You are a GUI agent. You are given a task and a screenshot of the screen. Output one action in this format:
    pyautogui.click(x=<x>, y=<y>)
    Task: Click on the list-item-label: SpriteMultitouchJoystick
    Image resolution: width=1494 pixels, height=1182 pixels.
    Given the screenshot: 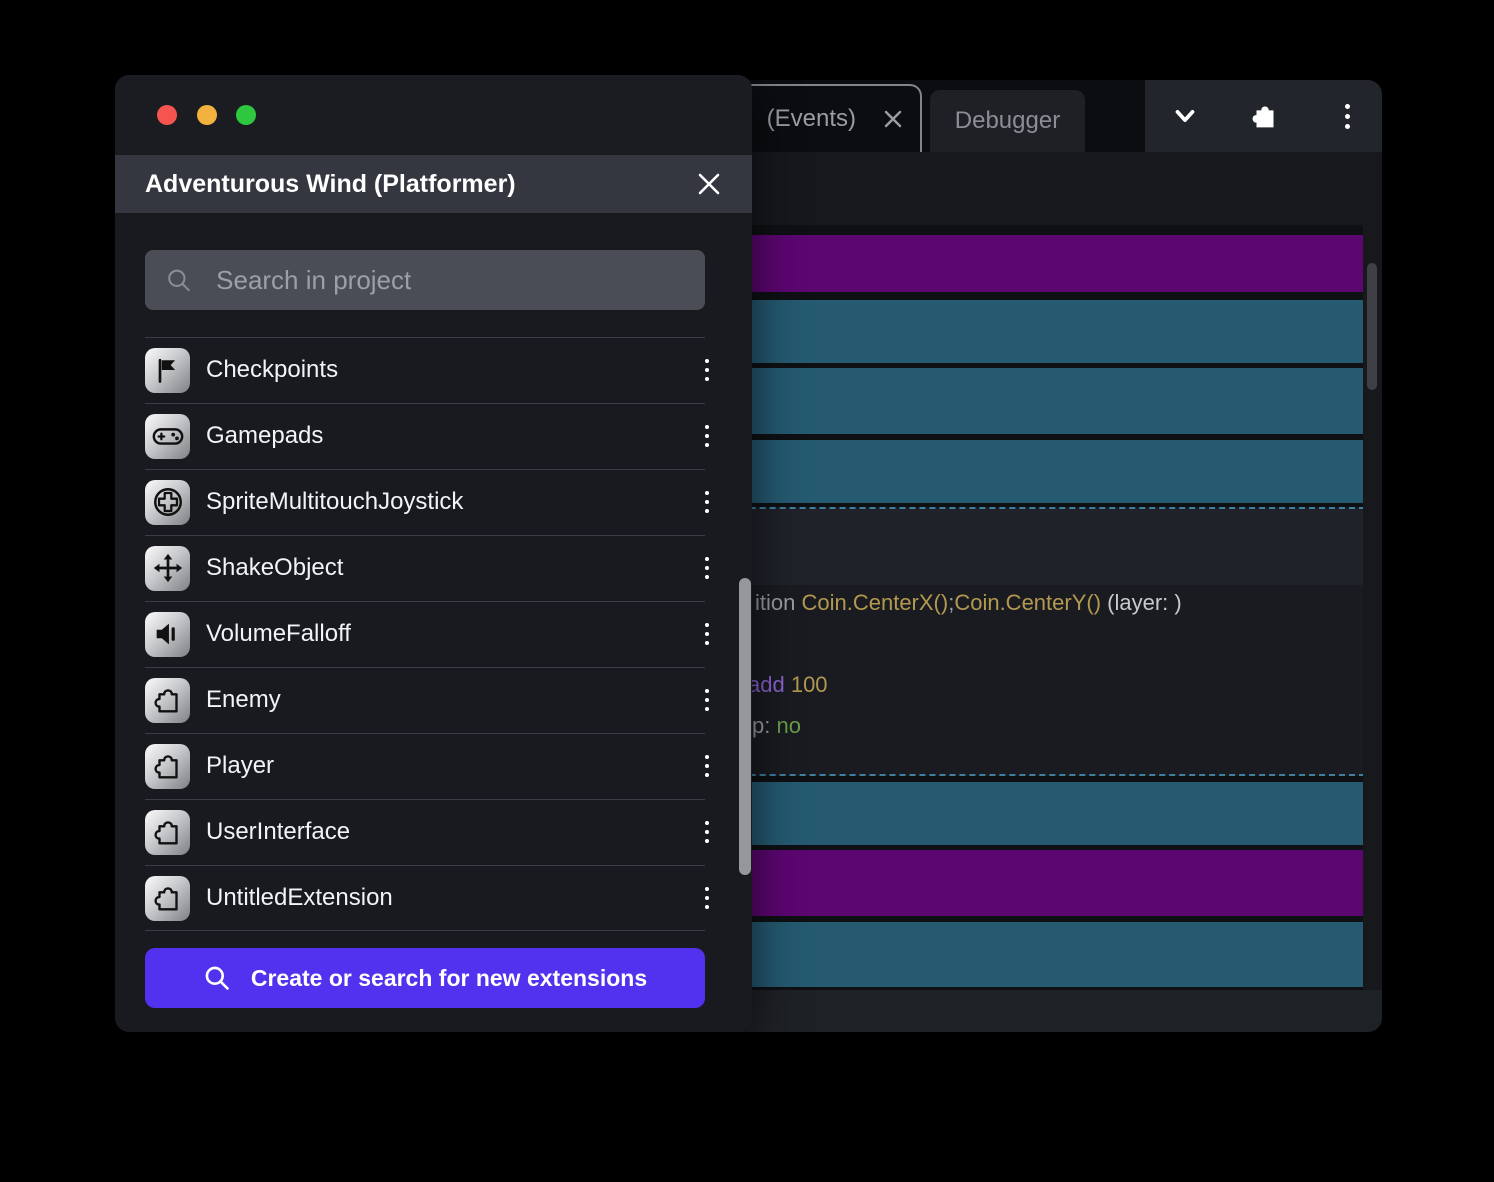 What is the action you would take?
    pyautogui.click(x=335, y=501)
    